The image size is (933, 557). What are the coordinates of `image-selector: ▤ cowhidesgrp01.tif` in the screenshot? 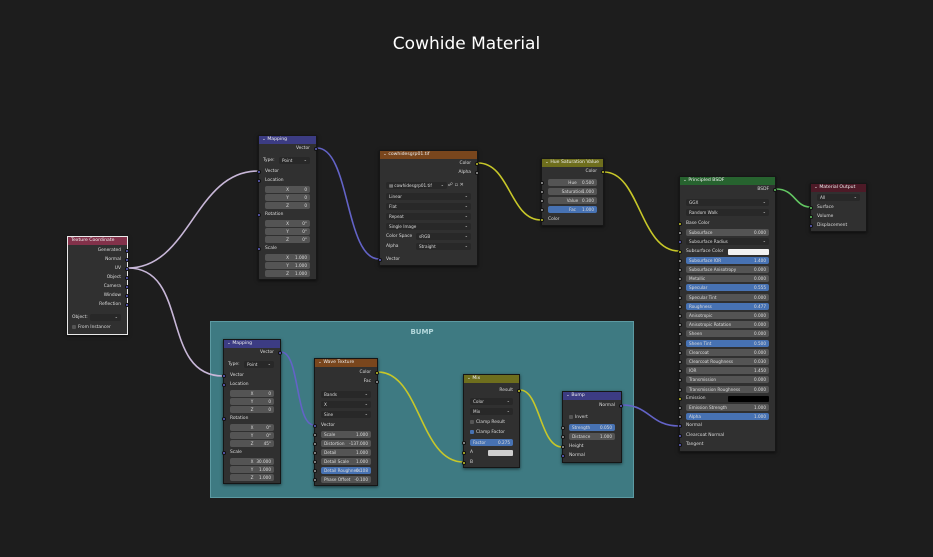 It's located at (416, 185).